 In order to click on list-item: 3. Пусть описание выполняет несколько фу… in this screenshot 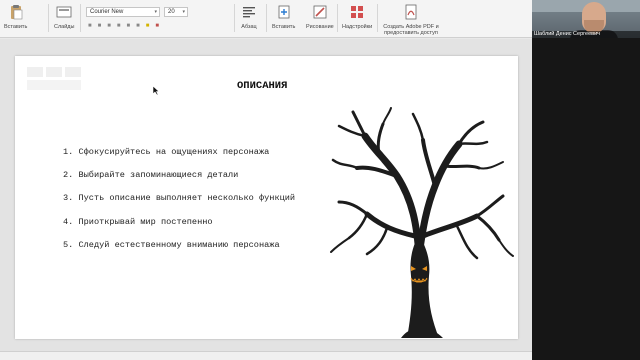, I will do `click(179, 198)`.